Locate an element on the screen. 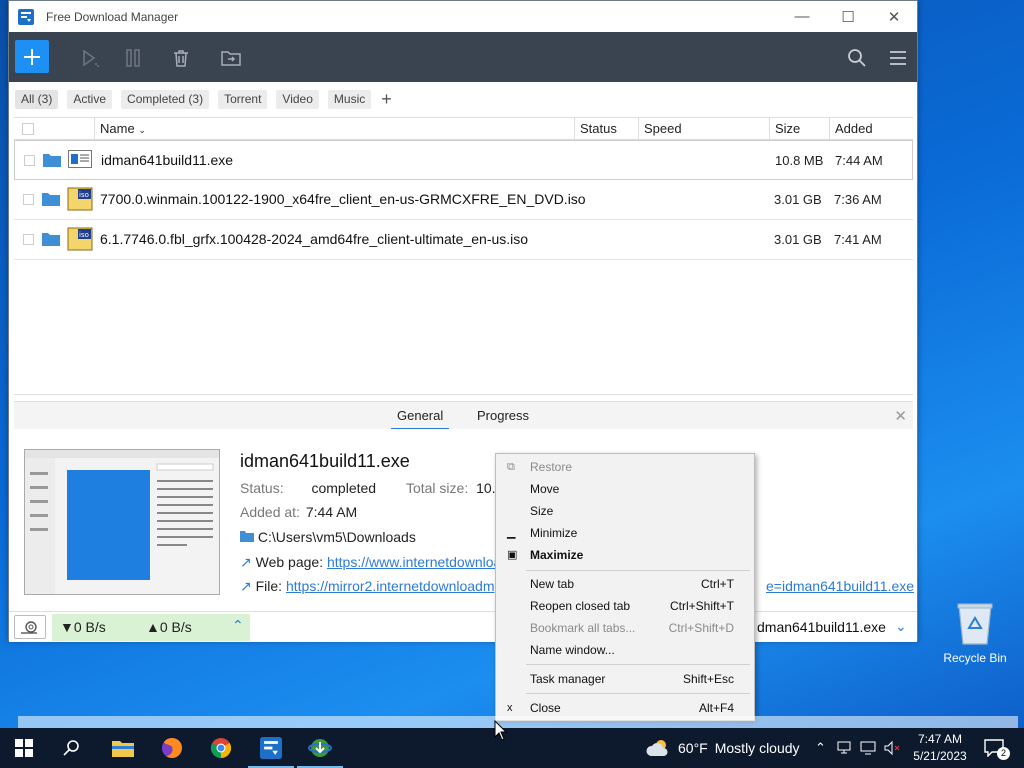 The image size is (1024, 768). minimize-button: — is located at coordinates (802, 16).